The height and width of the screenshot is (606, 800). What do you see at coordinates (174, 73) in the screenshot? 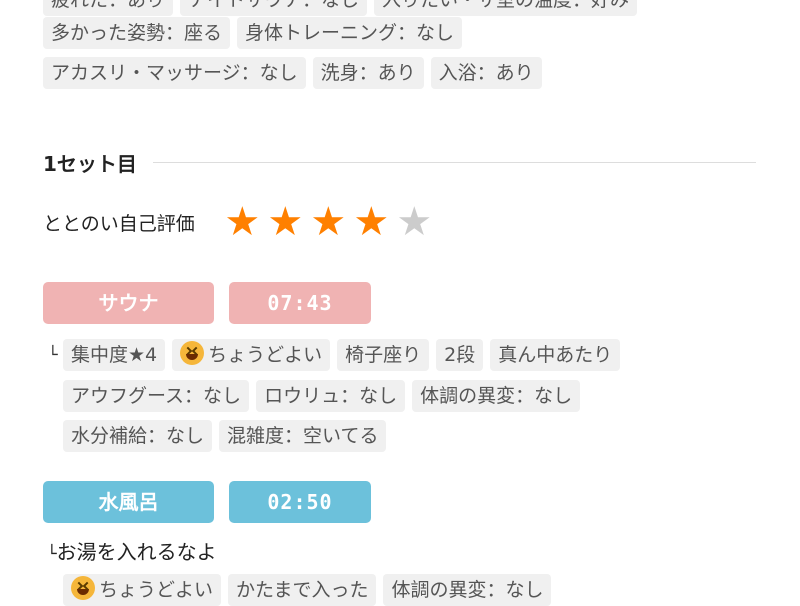
I see `tag: アカスリ・マッサージ：なし` at bounding box center [174, 73].